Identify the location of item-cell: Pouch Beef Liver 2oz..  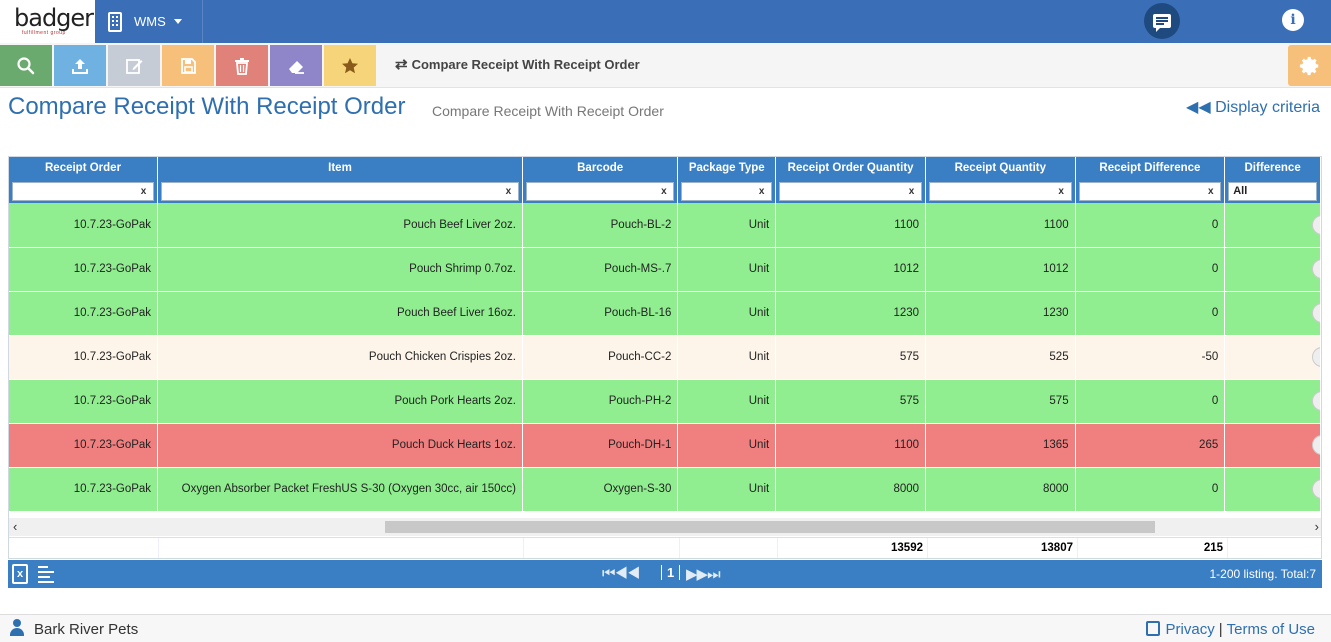
(340, 225).